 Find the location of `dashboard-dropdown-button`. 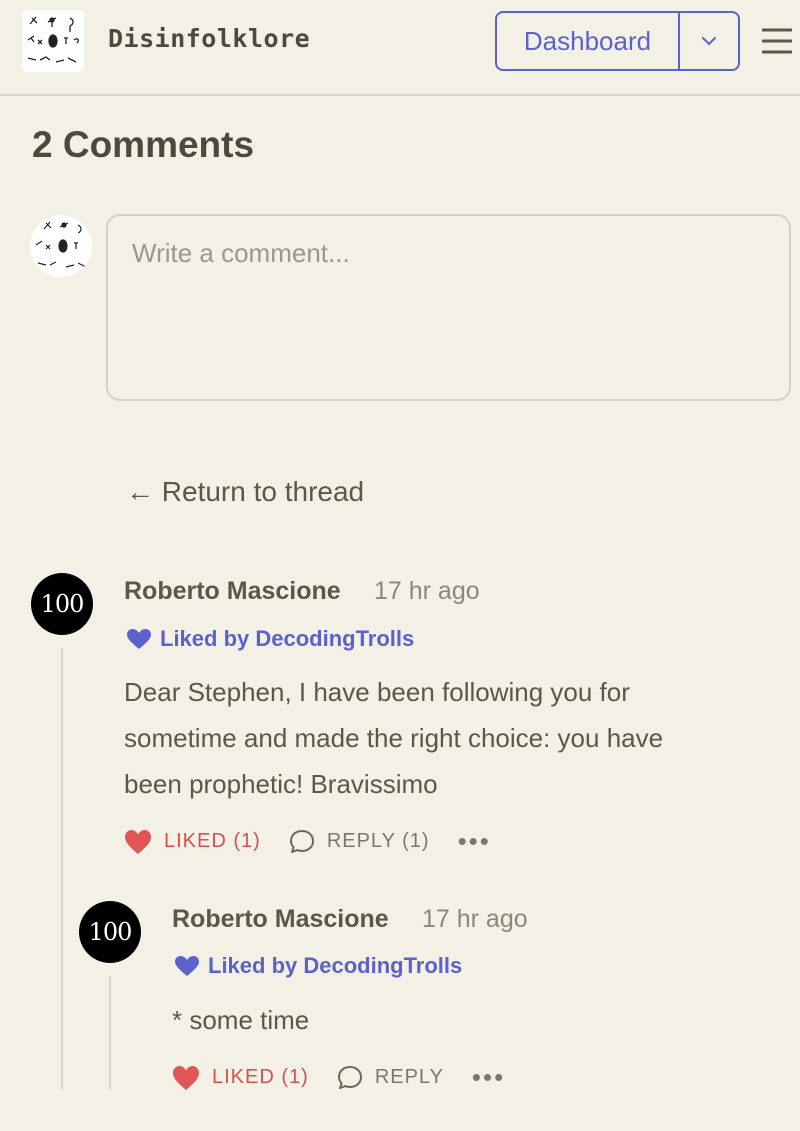

dashboard-dropdown-button is located at coordinates (709, 41).